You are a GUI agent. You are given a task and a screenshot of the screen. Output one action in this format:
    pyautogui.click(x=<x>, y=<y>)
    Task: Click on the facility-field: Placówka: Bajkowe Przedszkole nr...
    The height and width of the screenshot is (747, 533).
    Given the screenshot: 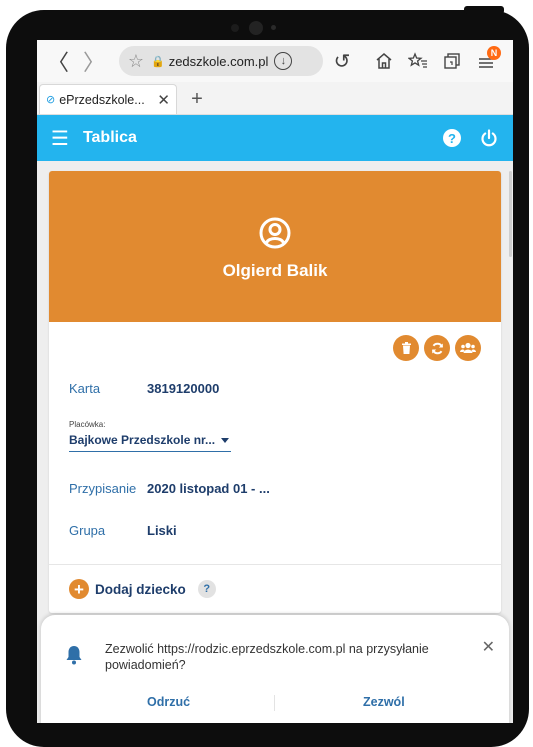 What is the action you would take?
    pyautogui.click(x=275, y=436)
    